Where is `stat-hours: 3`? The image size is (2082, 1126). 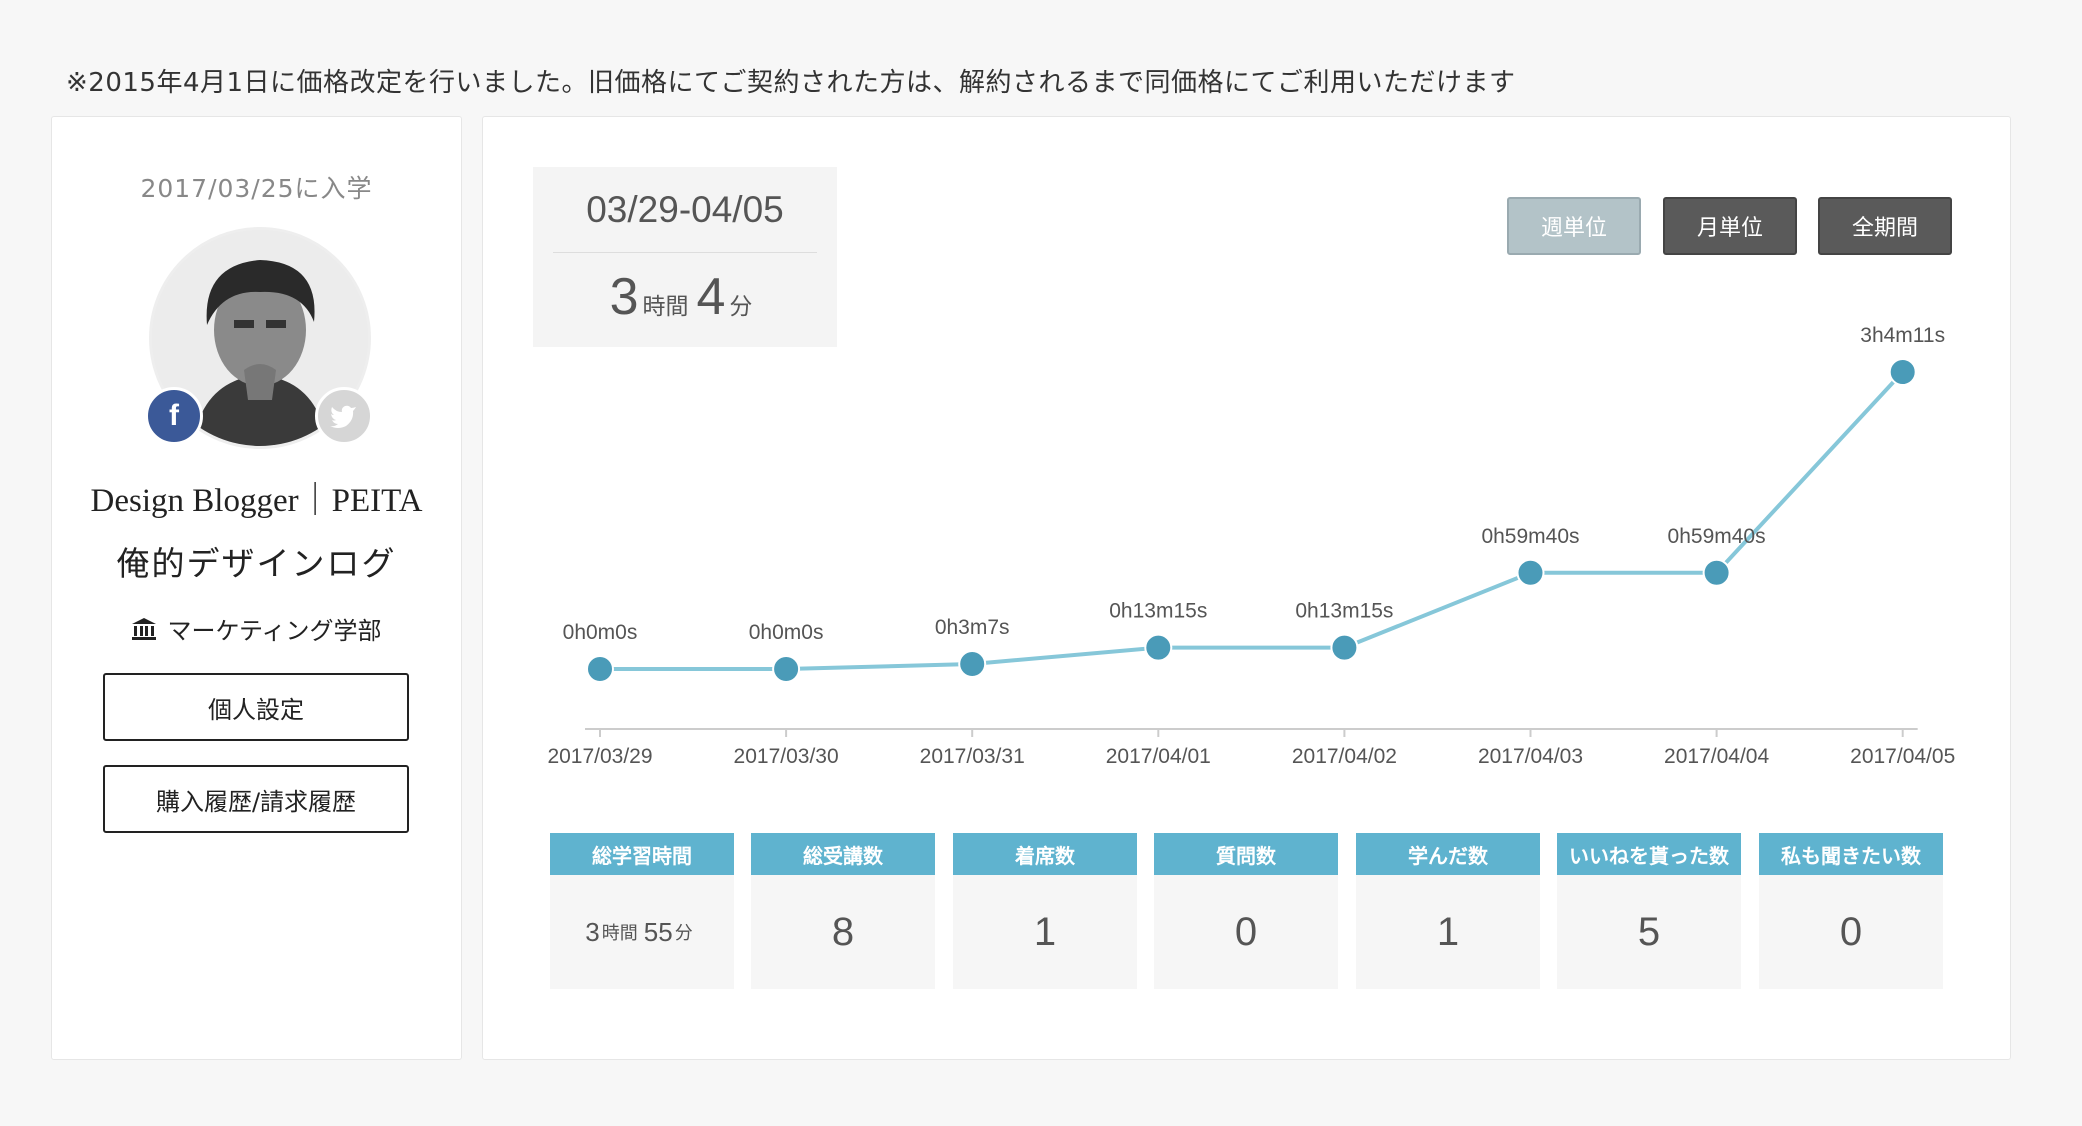 stat-hours: 3 is located at coordinates (592, 931).